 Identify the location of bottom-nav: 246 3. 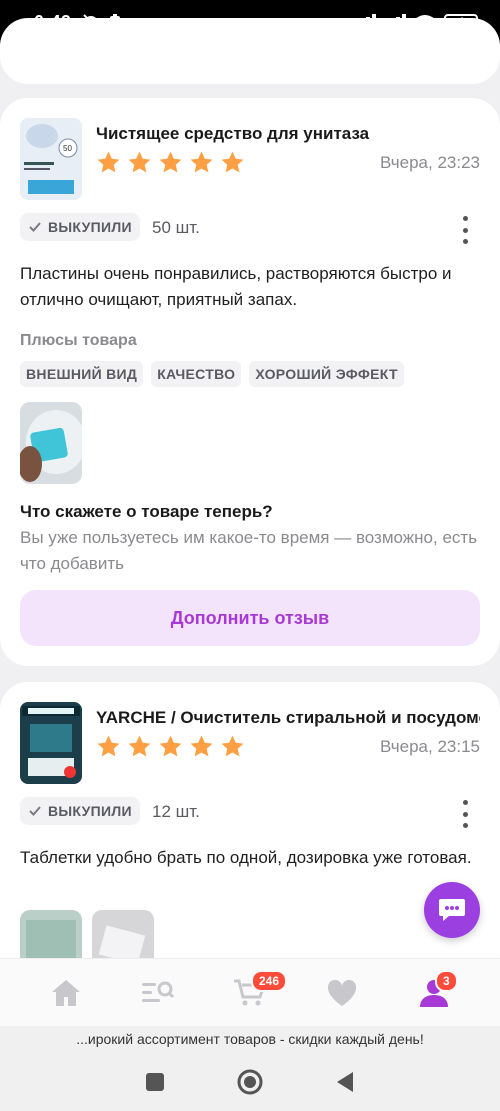
(250, 992).